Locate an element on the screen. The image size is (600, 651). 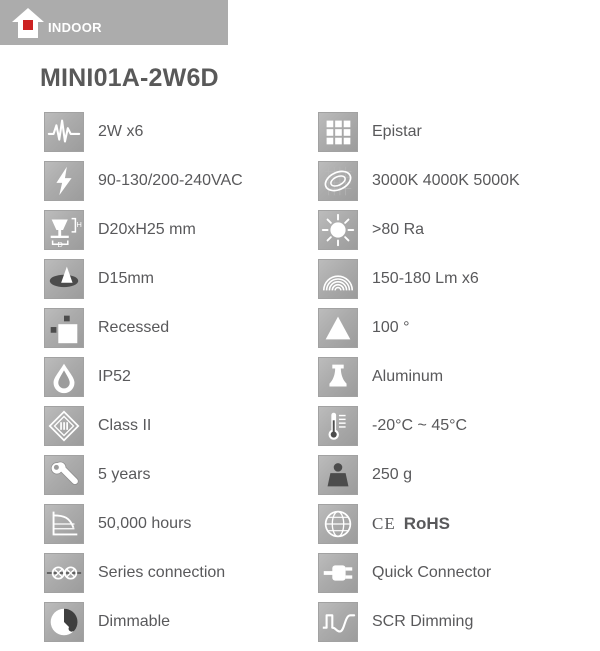
dimmer-knob-icon is located at coordinates (64, 622).